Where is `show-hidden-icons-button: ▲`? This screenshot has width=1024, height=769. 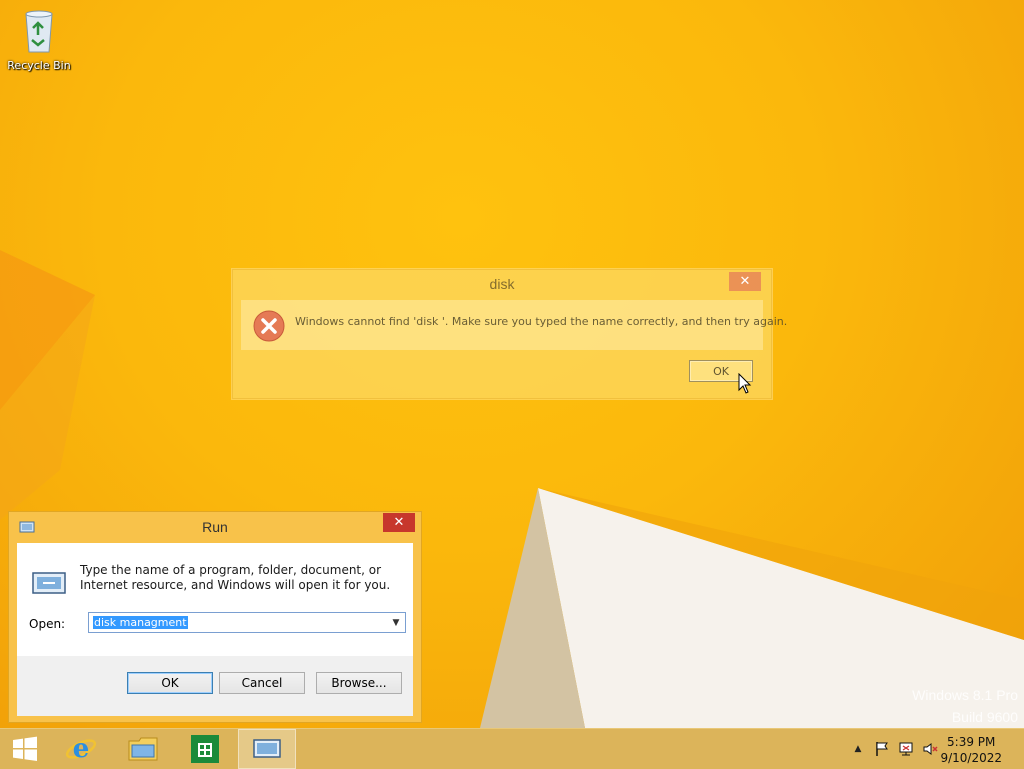 show-hidden-icons-button: ▲ is located at coordinates (858, 749).